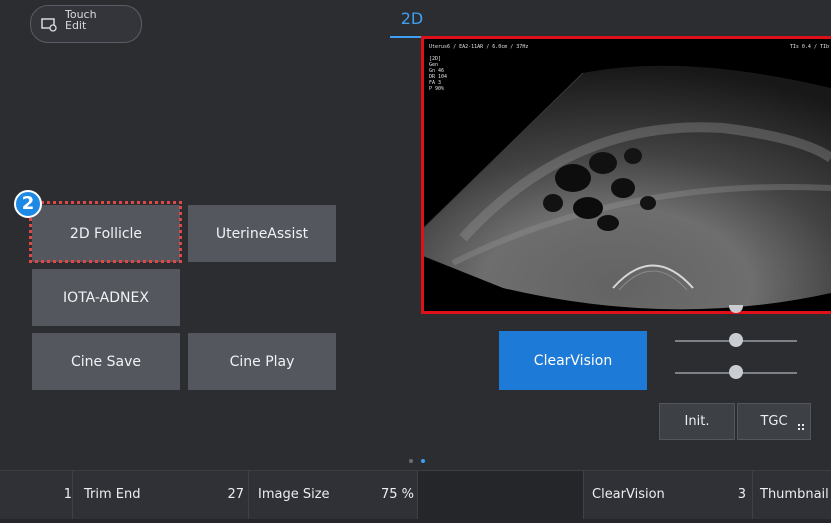  I want to click on init-button: Init., so click(697, 421).